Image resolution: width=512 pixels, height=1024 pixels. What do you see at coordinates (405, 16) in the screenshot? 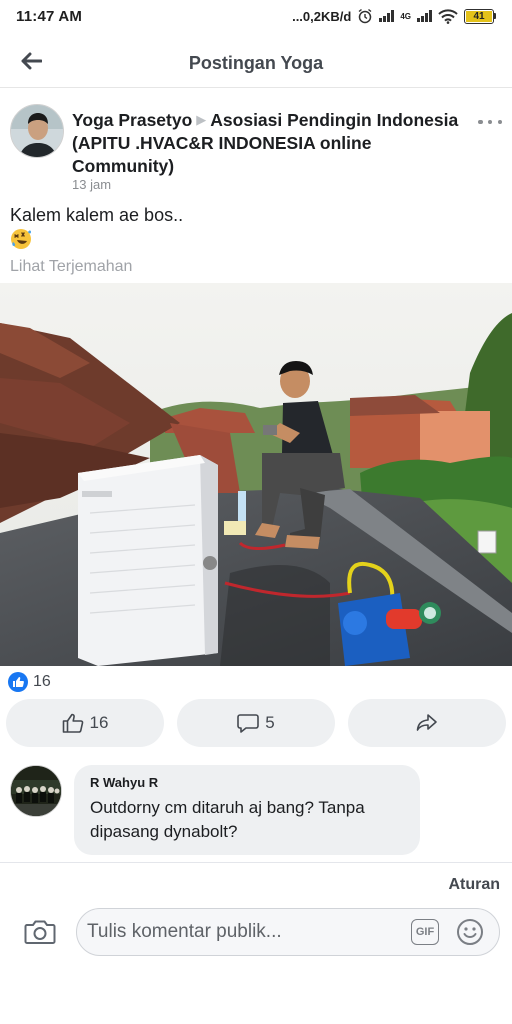
I see `network-type: 4G` at bounding box center [405, 16].